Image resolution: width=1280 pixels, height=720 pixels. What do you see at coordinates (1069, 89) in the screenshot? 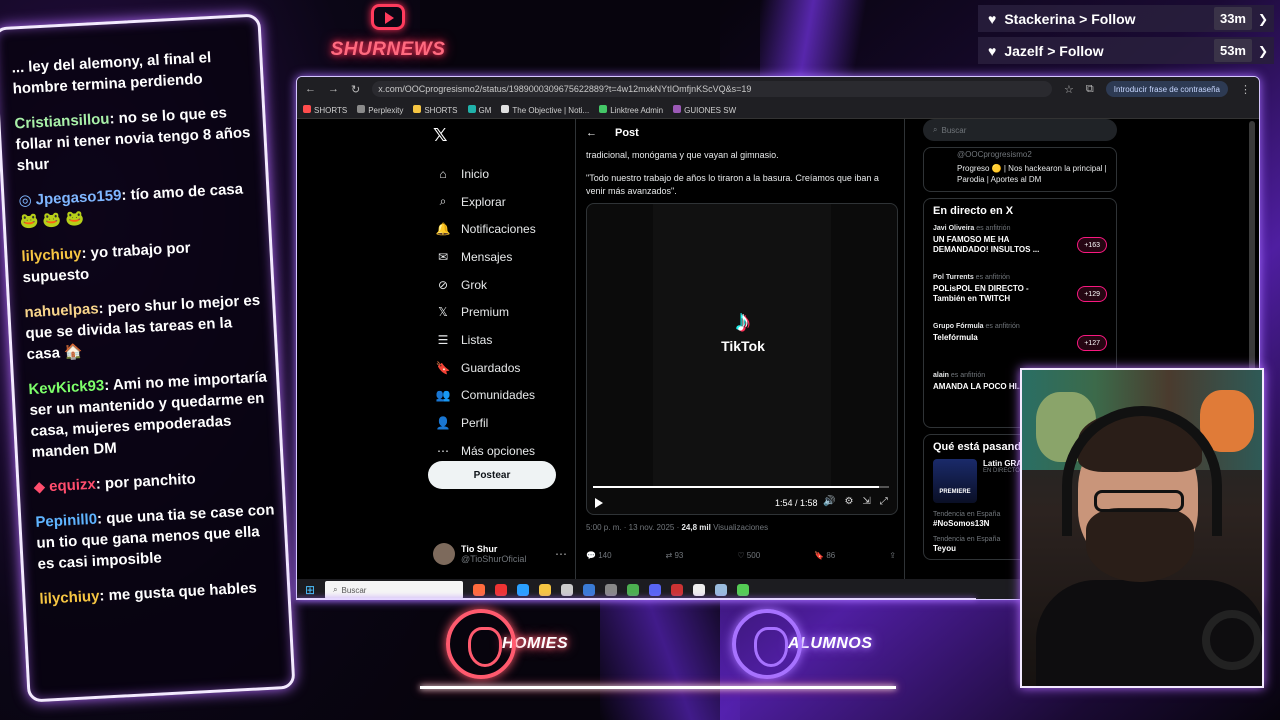
I see `star-icon: ☆` at bounding box center [1069, 89].